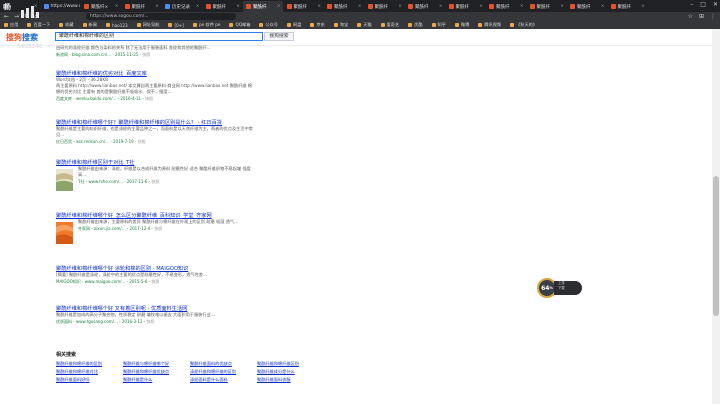 The image size is (720, 404). I want to click on related-search-link: 聚酰纤维成分是什么, so click(290, 372).